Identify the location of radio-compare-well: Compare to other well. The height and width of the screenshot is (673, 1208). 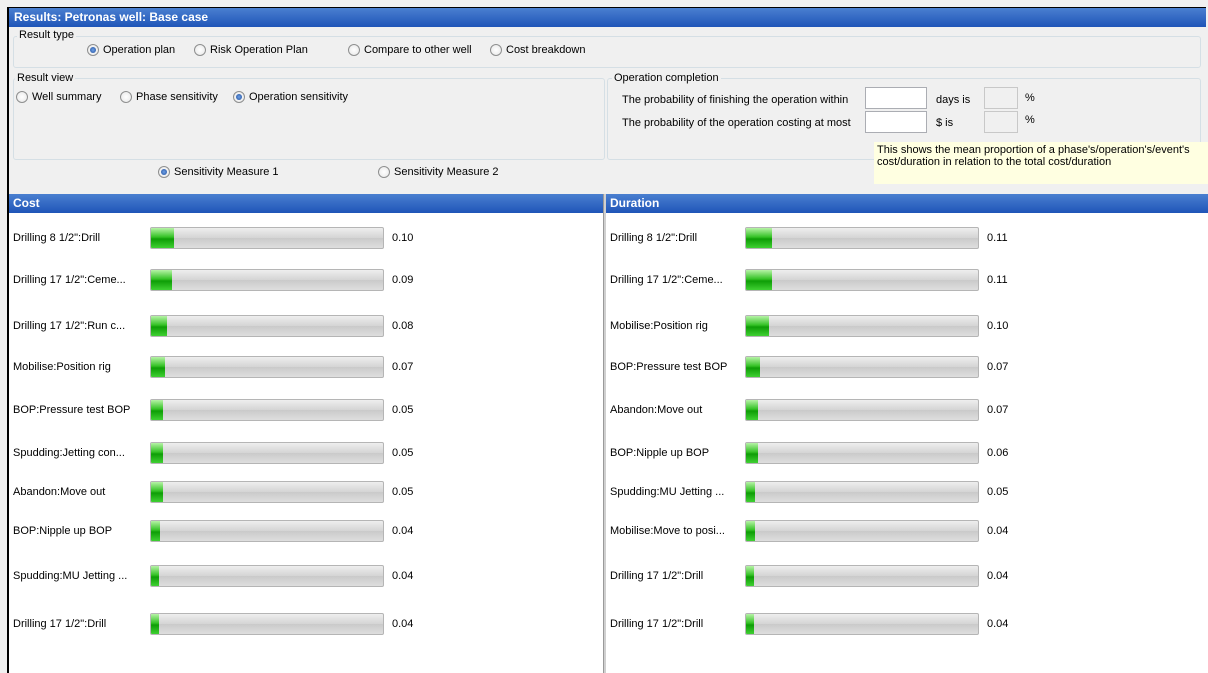
(410, 50).